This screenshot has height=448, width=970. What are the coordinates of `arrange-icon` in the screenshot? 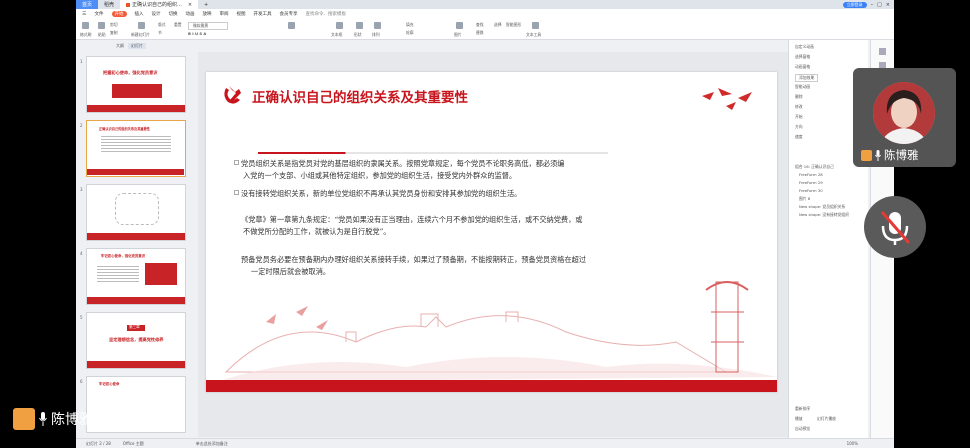 It's located at (377, 25).